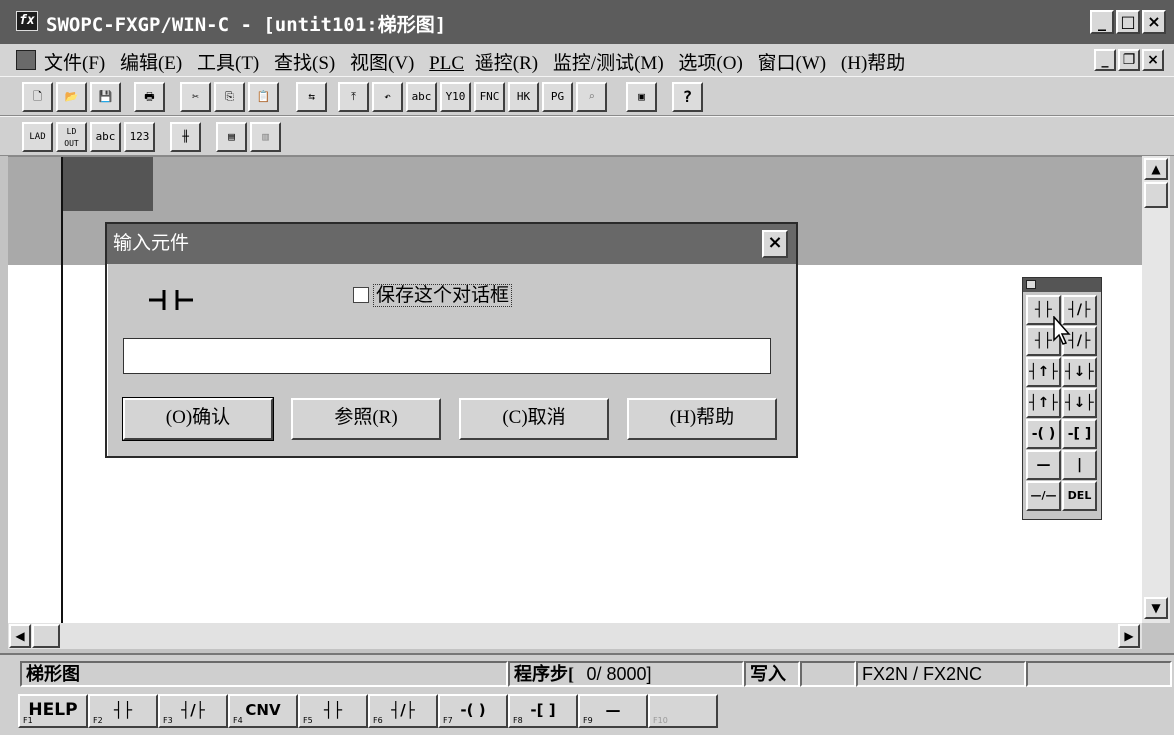 Image resolution: width=1174 pixels, height=735 pixels. Describe the element at coordinates (443, 295) in the screenshot. I see `save-dialog-label: 保存这个对话框` at that location.